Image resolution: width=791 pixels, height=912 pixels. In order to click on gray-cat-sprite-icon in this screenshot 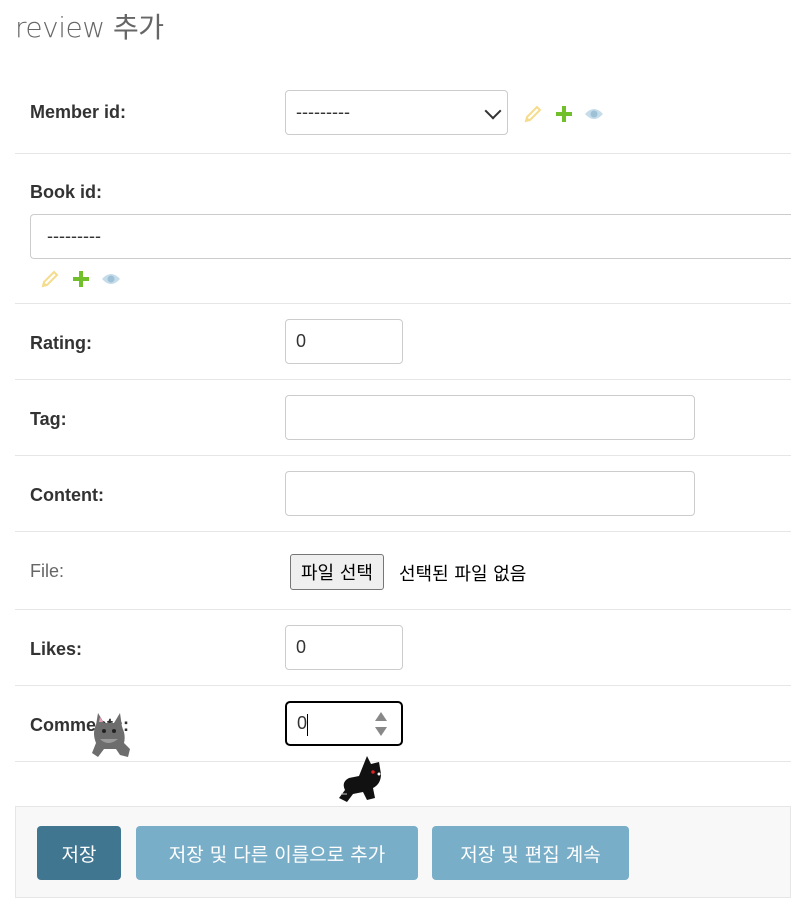, I will do `click(113, 736)`.